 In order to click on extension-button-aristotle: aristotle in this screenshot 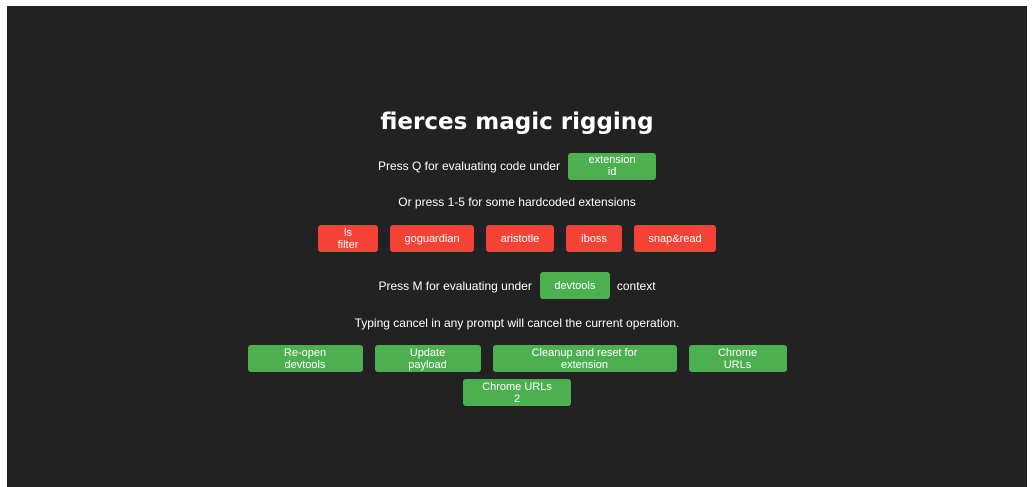, I will do `click(520, 238)`.